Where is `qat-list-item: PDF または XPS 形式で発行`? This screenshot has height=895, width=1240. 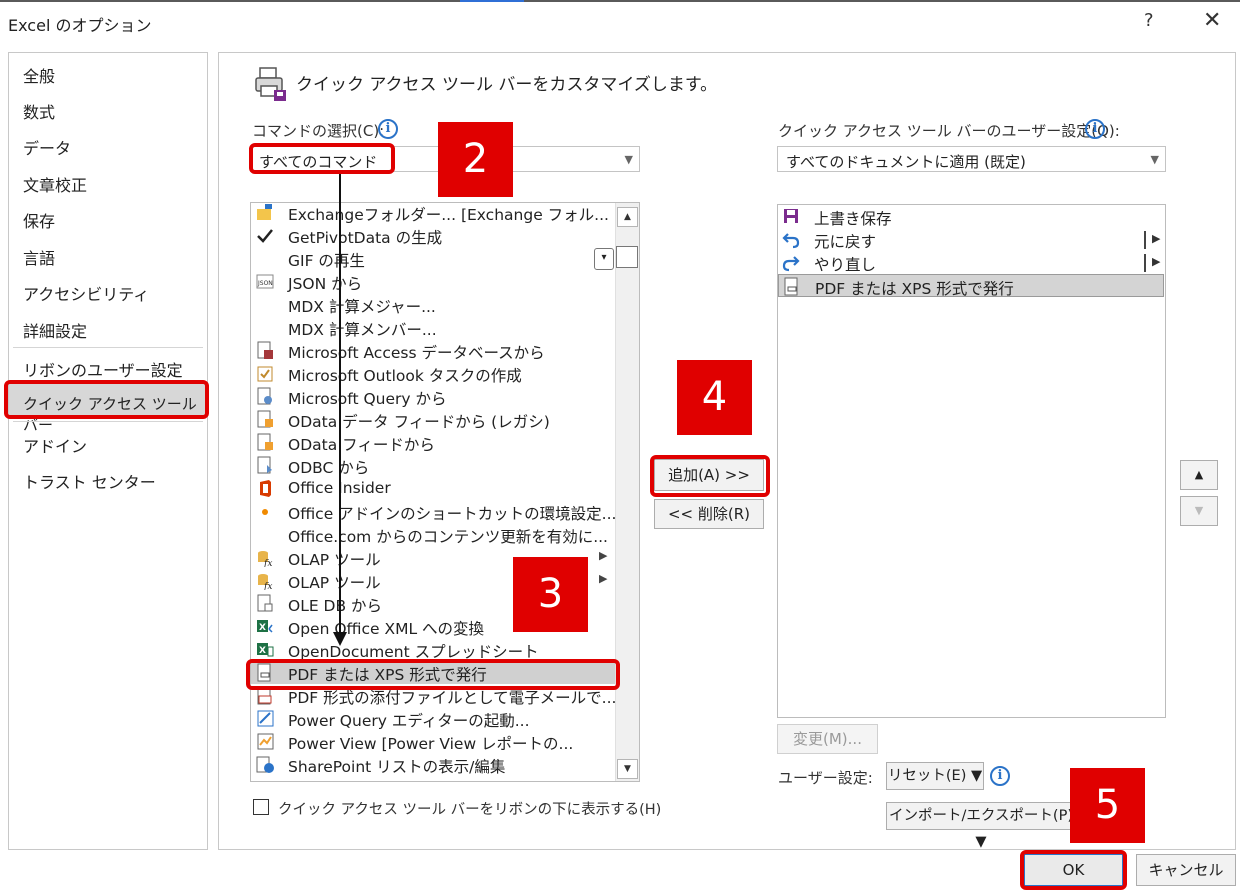
qat-list-item: PDF または XPS 形式で発行 is located at coordinates (971, 286).